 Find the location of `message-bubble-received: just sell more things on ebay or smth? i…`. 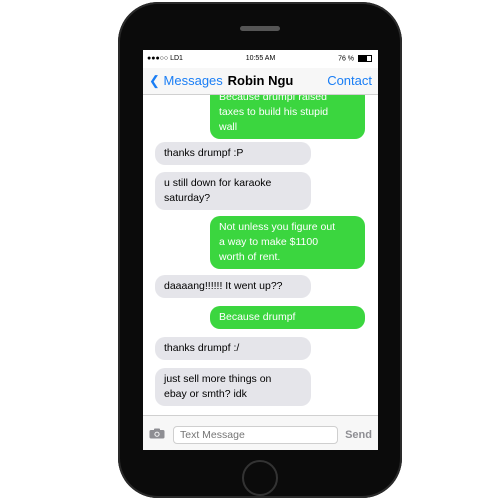

message-bubble-received: just sell more things on ebay or smth? i… is located at coordinates (233, 387).